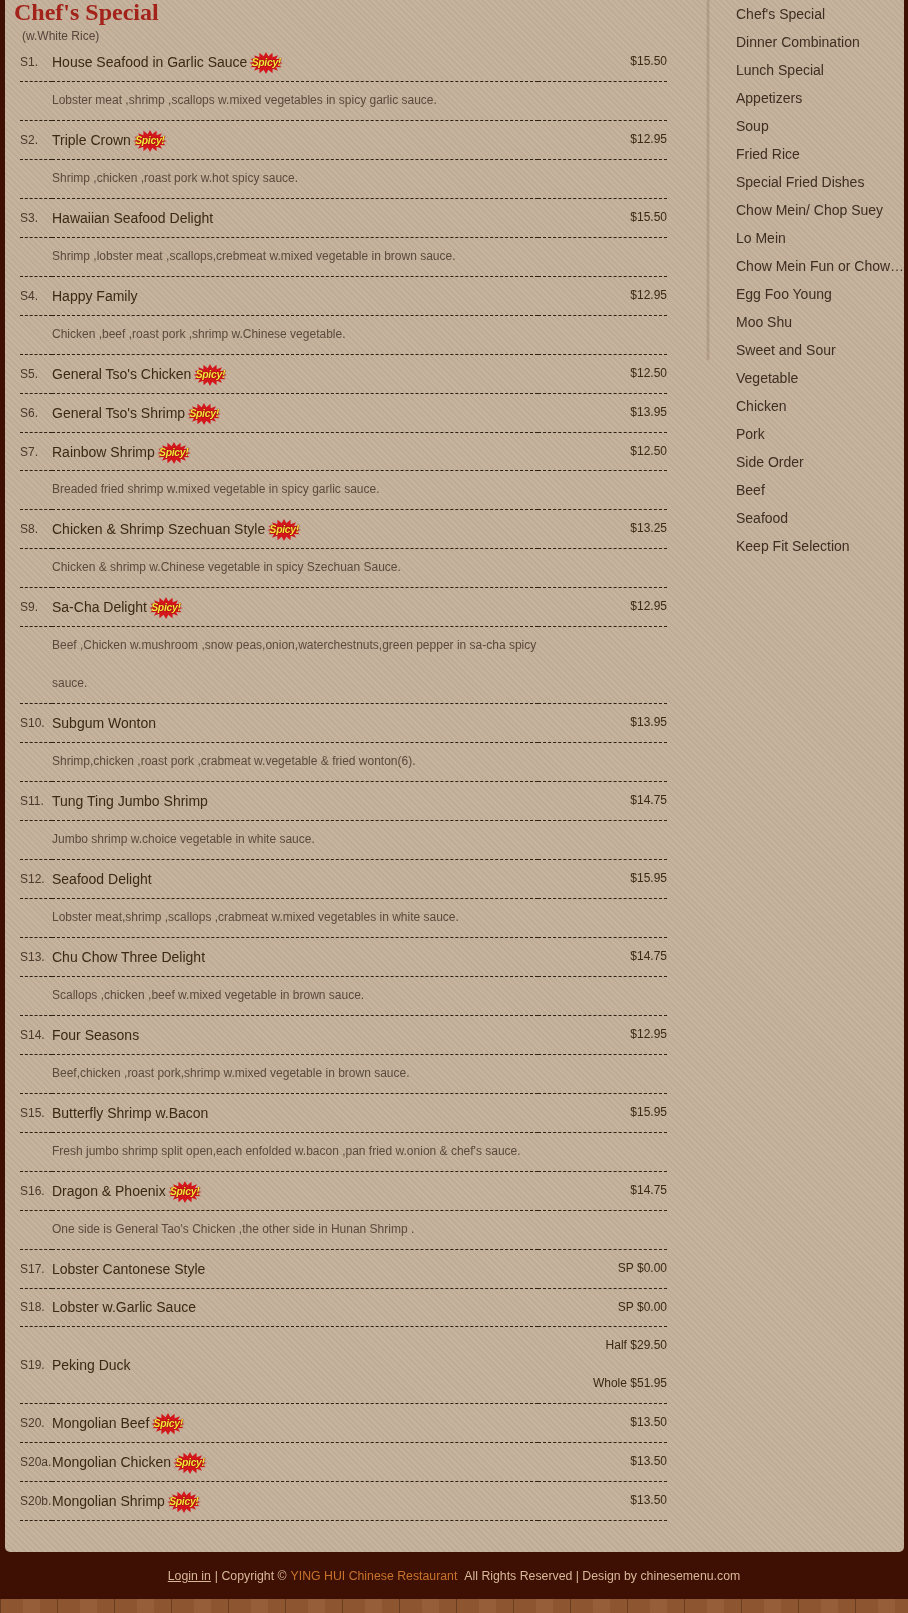 The image size is (908, 1613). What do you see at coordinates (32, 1268) in the screenshot?
I see `item-number: S17.` at bounding box center [32, 1268].